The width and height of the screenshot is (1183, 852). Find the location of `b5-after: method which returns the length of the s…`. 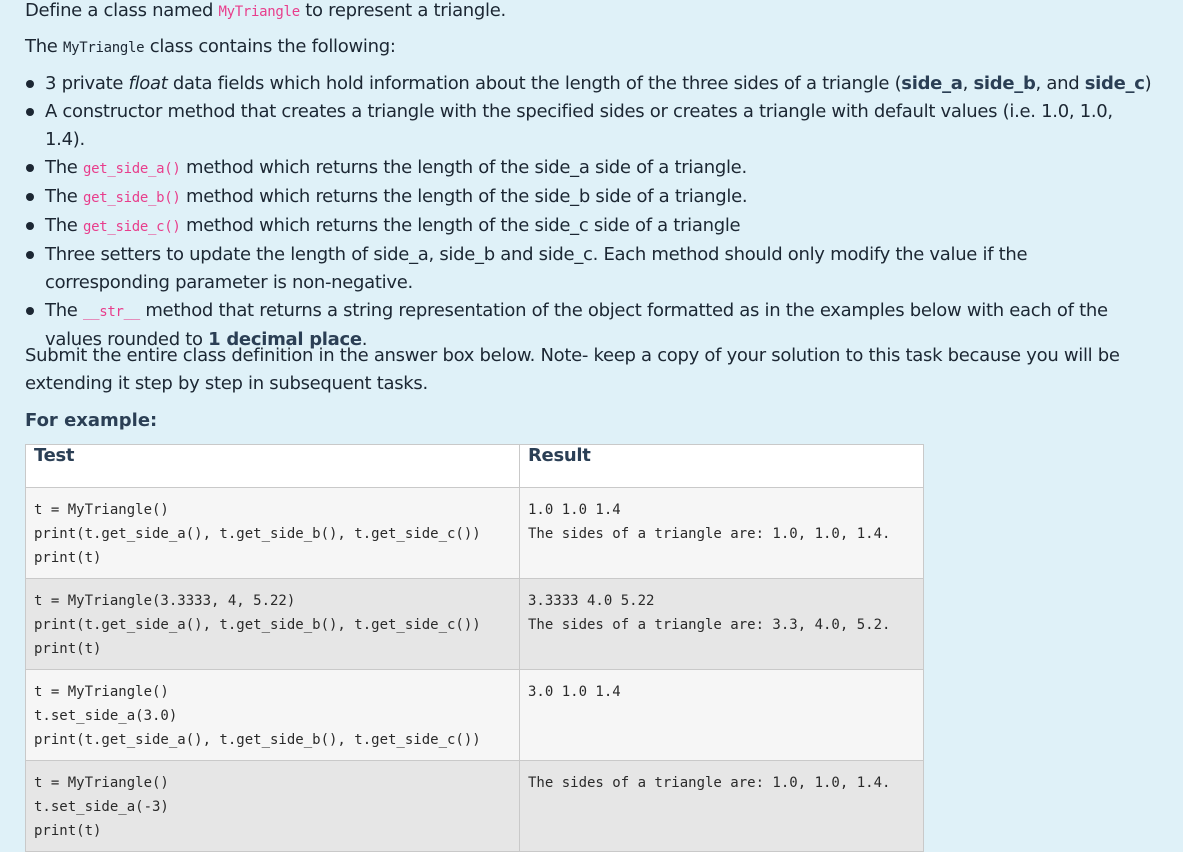

b5-after: method which returns the length of the s… is located at coordinates (460, 225).